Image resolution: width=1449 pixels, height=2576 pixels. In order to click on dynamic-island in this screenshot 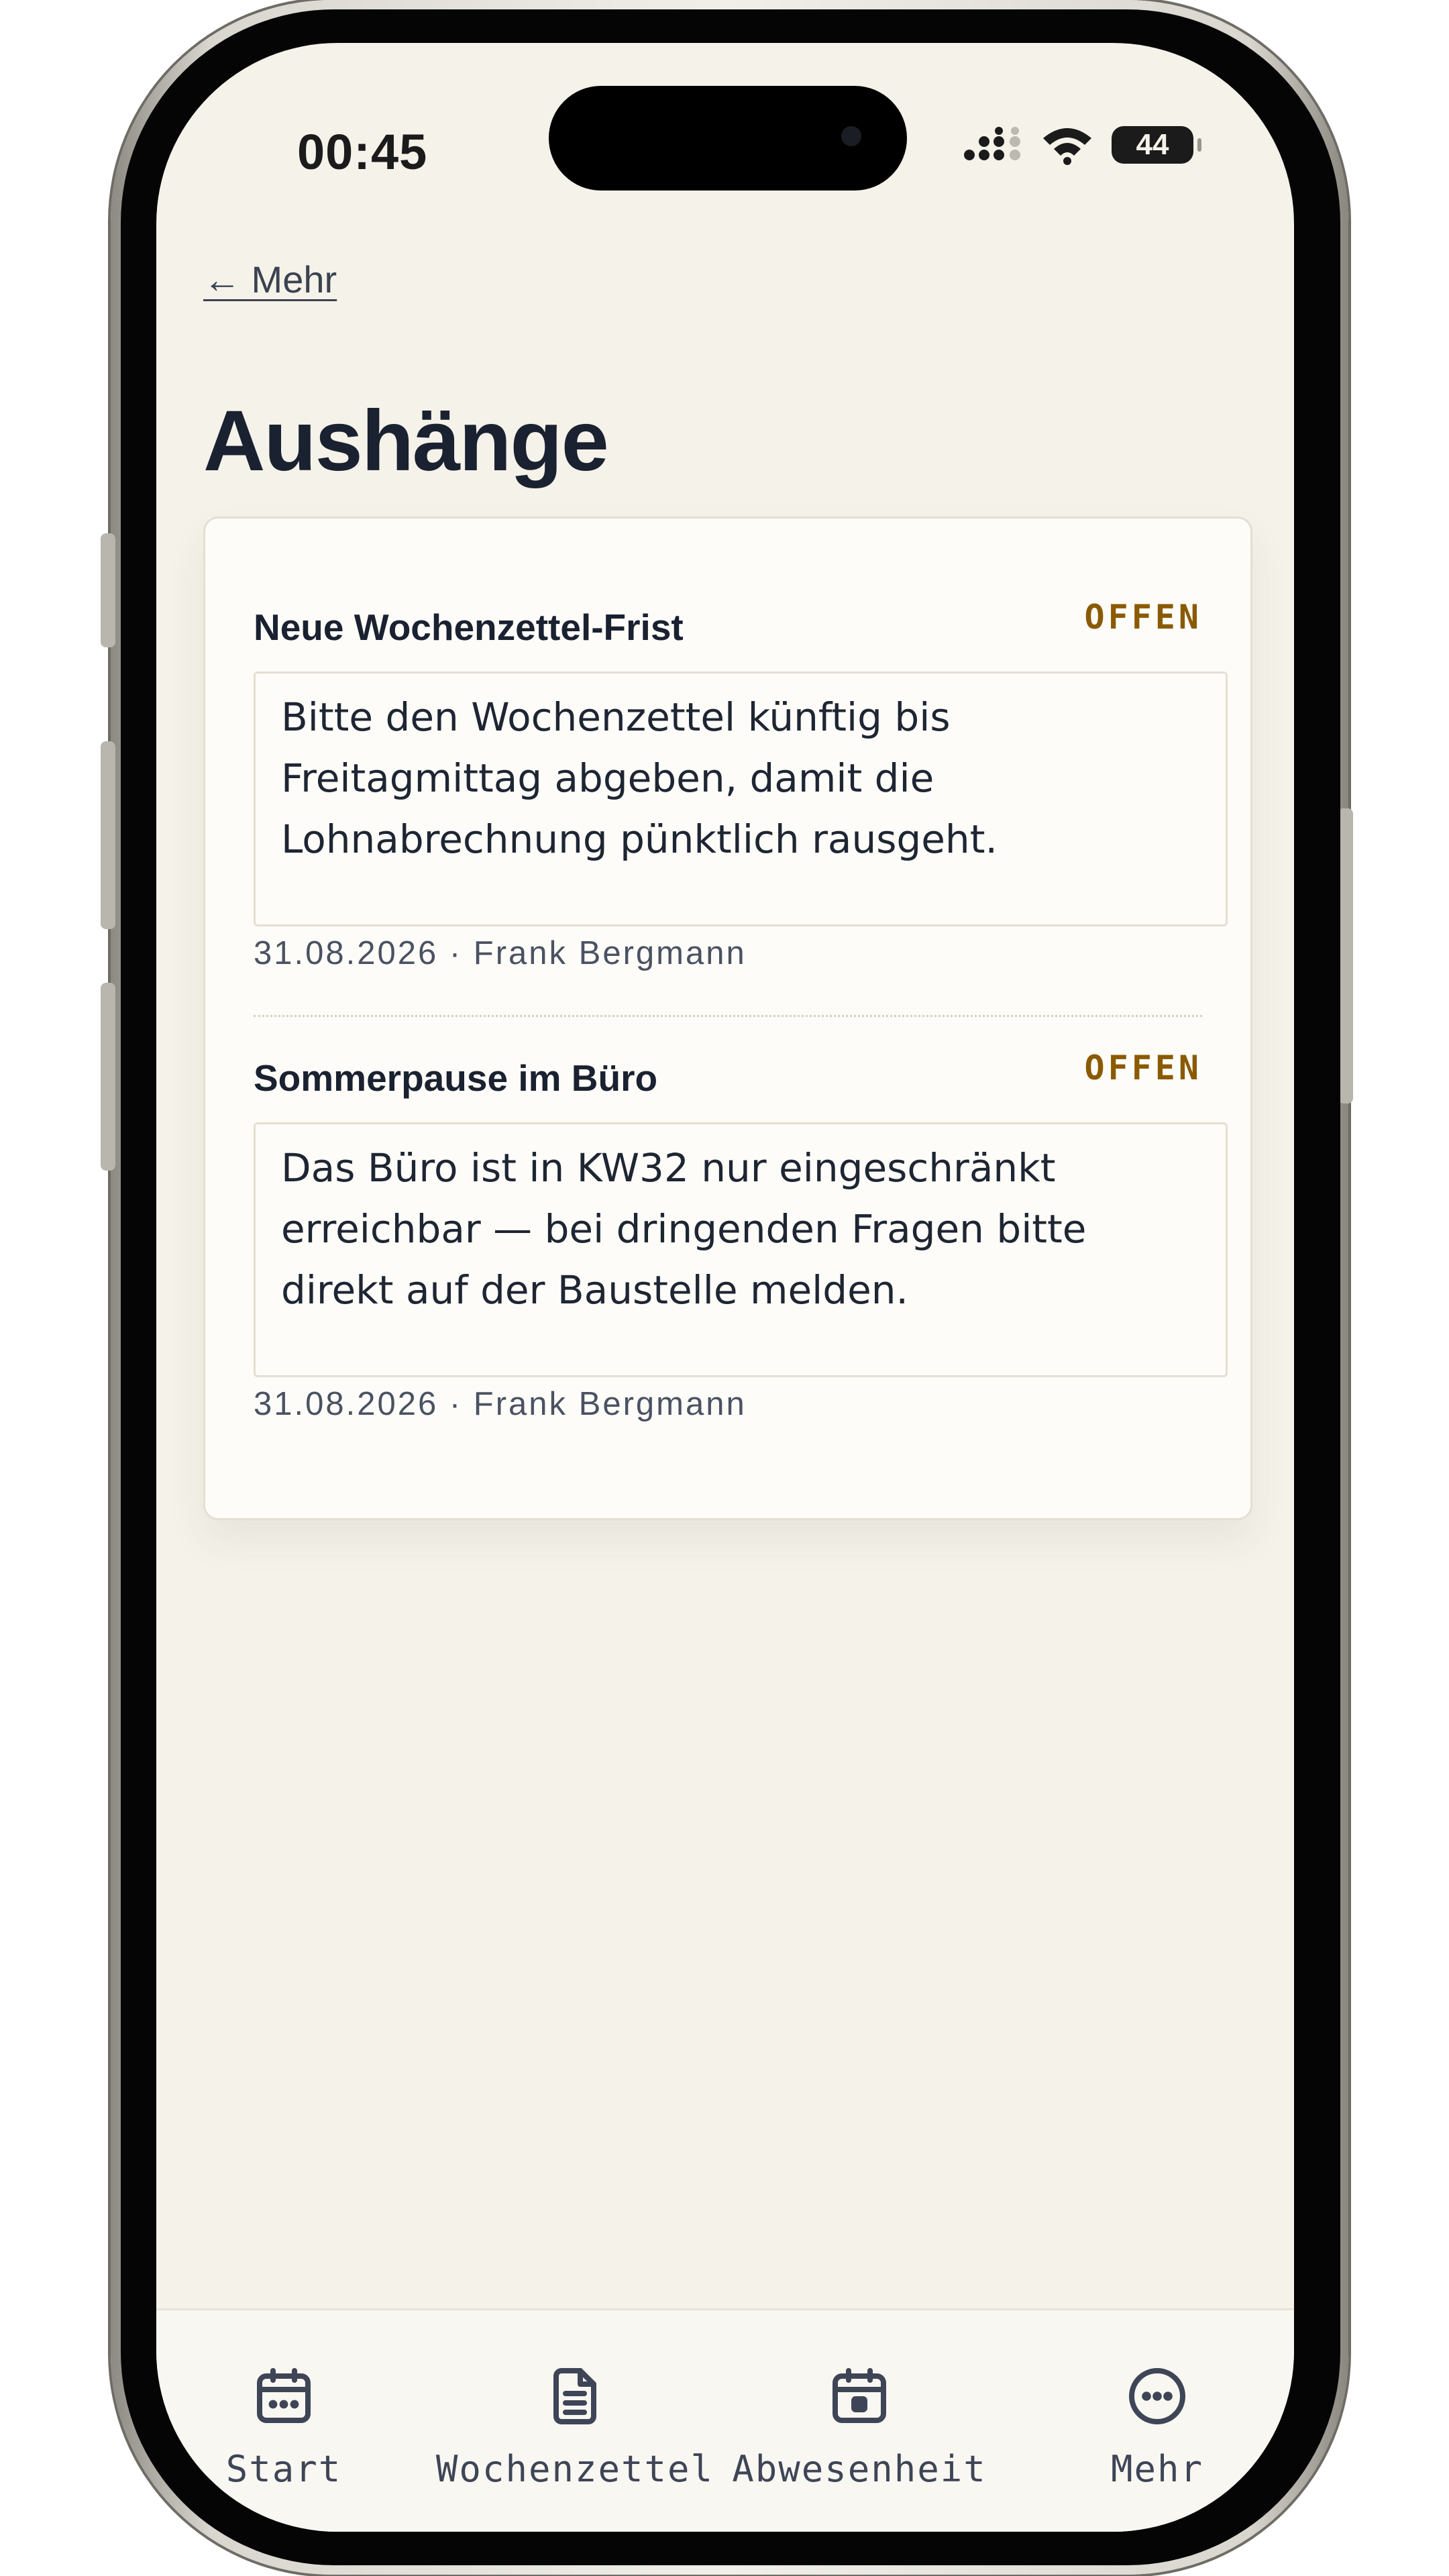, I will do `click(728, 138)`.